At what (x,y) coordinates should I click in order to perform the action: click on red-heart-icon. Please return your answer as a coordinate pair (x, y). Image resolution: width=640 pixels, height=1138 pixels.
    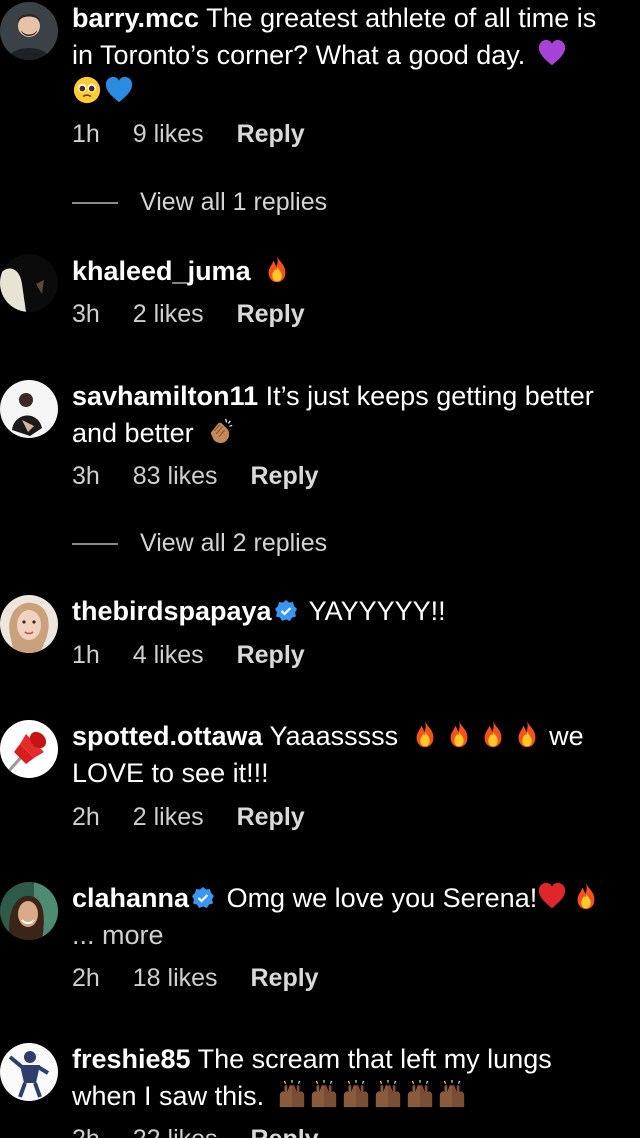
    Looking at the image, I should click on (552, 896).